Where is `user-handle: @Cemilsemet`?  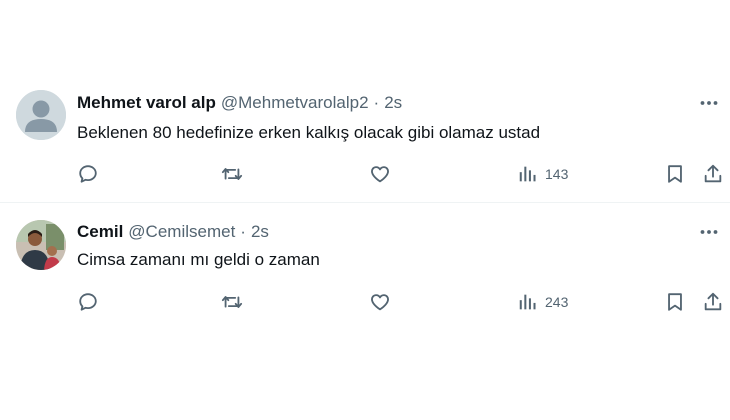
user-handle: @Cemilsemet is located at coordinates (181, 232).